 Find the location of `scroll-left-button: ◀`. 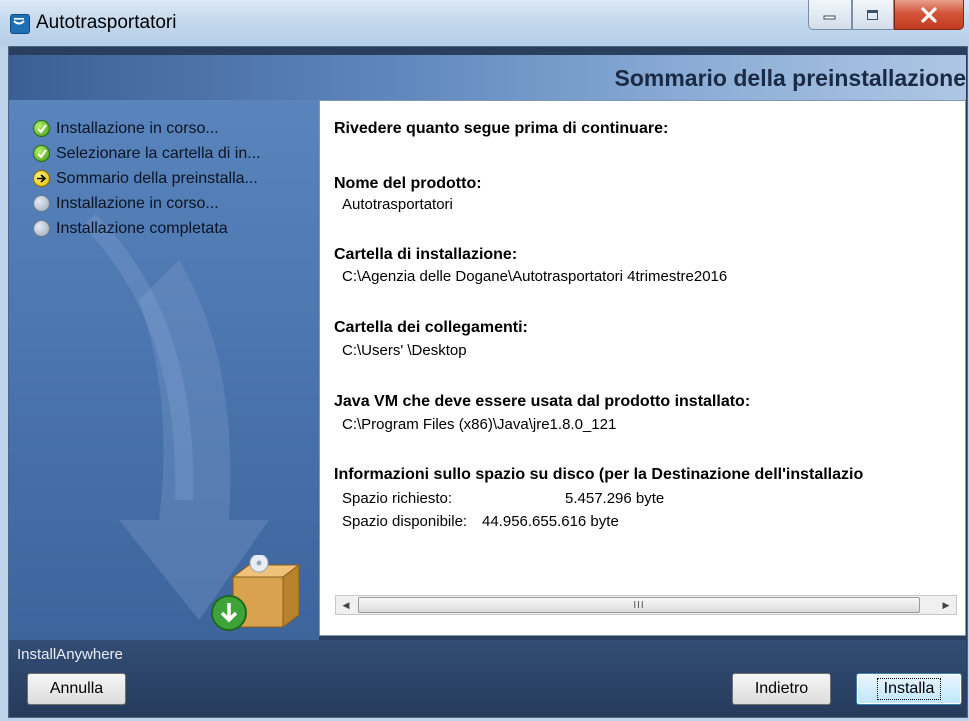

scroll-left-button: ◀ is located at coordinates (346, 605).